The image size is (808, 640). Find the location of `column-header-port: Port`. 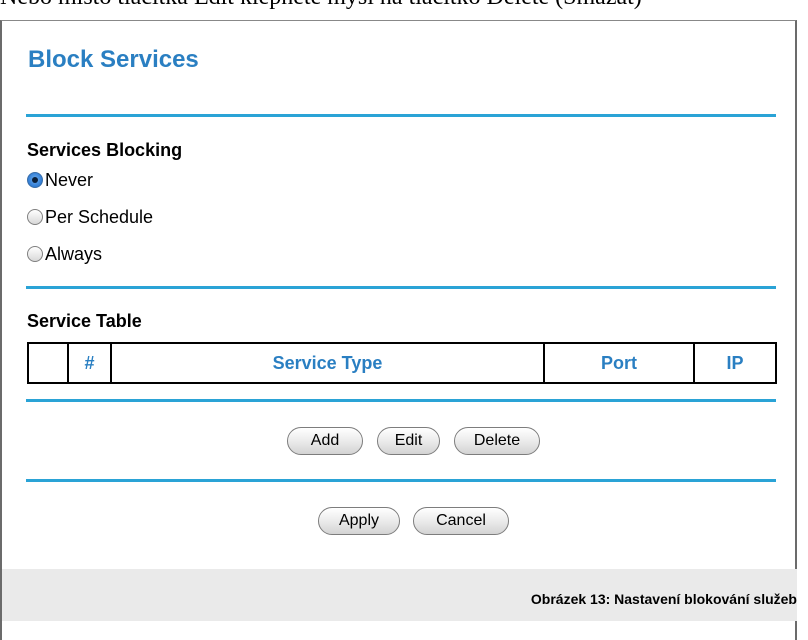

column-header-port: Port is located at coordinates (619, 363).